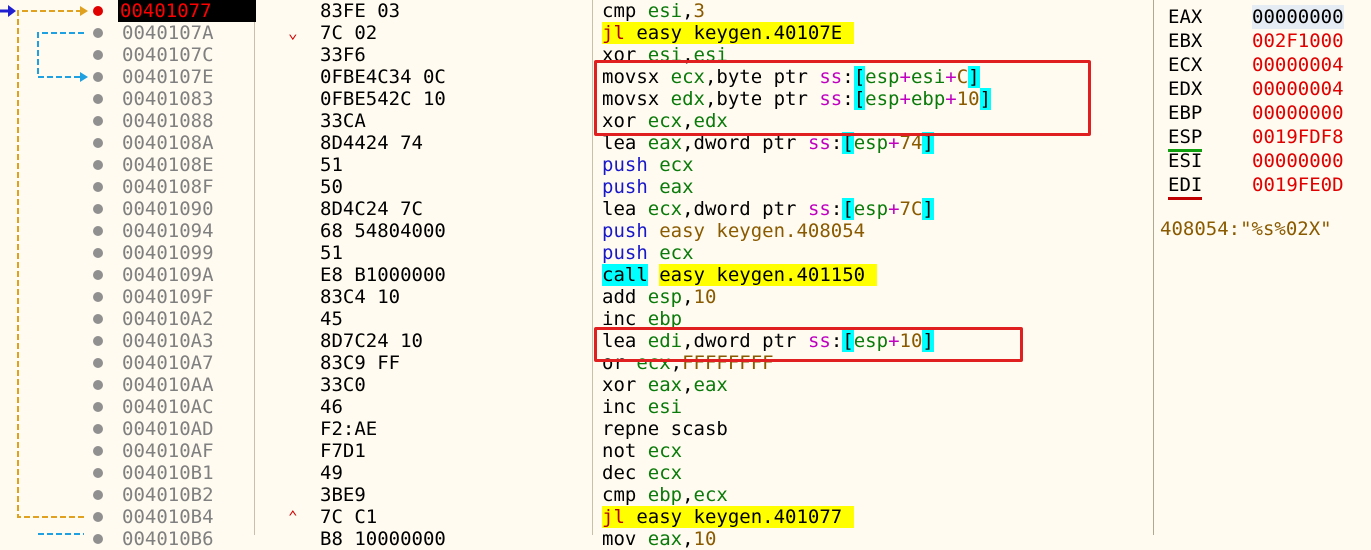  What do you see at coordinates (634, 33) in the screenshot?
I see `disasm-row: 0040107A ⌄ 7C 02 jl easy keygen.40107E` at bounding box center [634, 33].